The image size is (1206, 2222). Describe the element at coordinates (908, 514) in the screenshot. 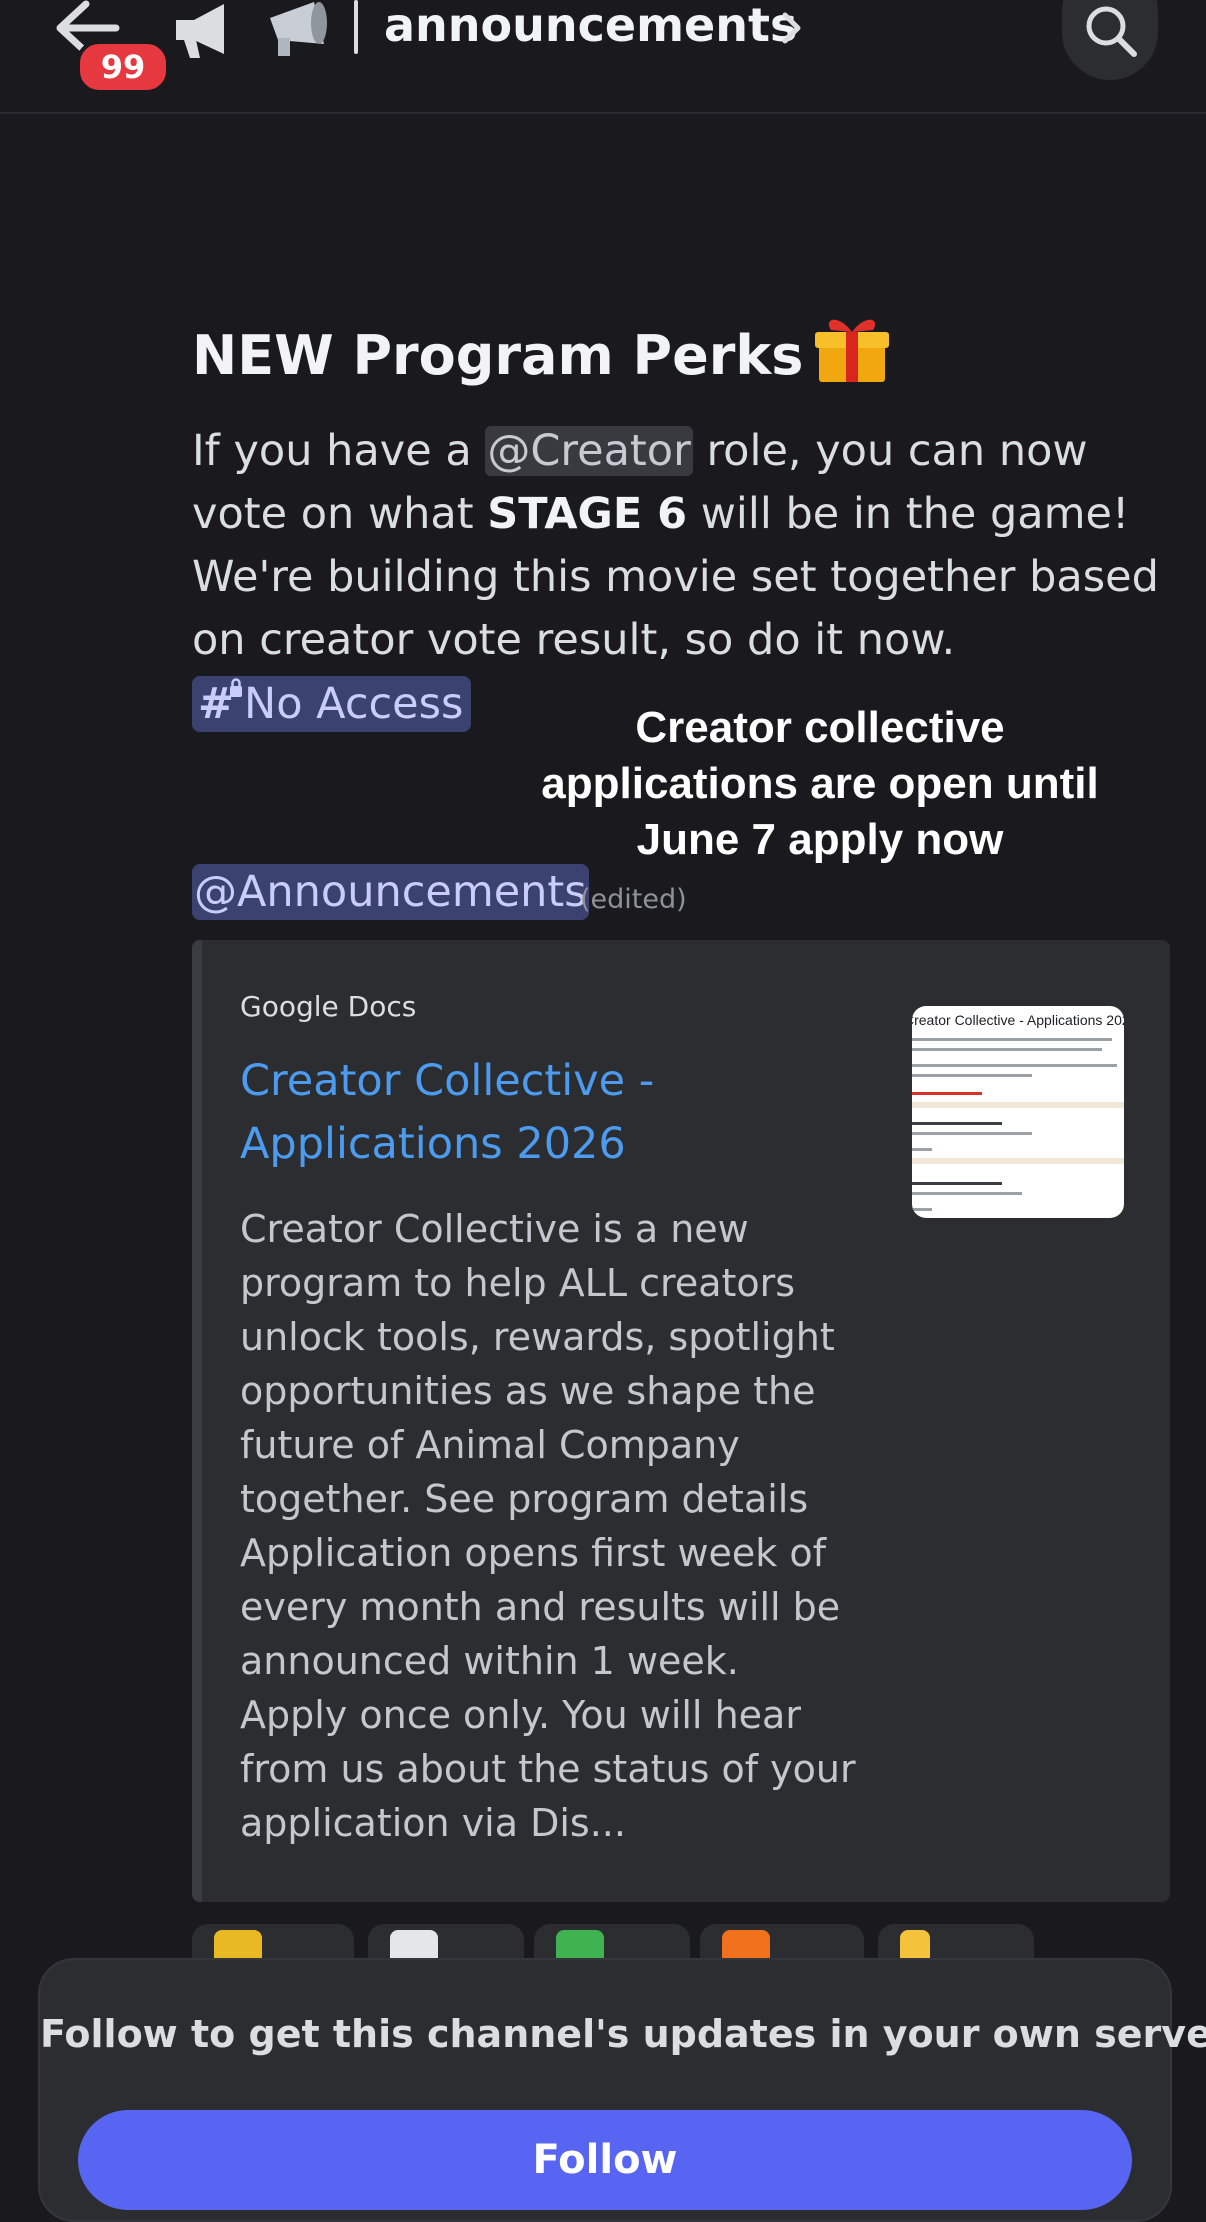

I see `body-game-text: will be in the game!` at that location.